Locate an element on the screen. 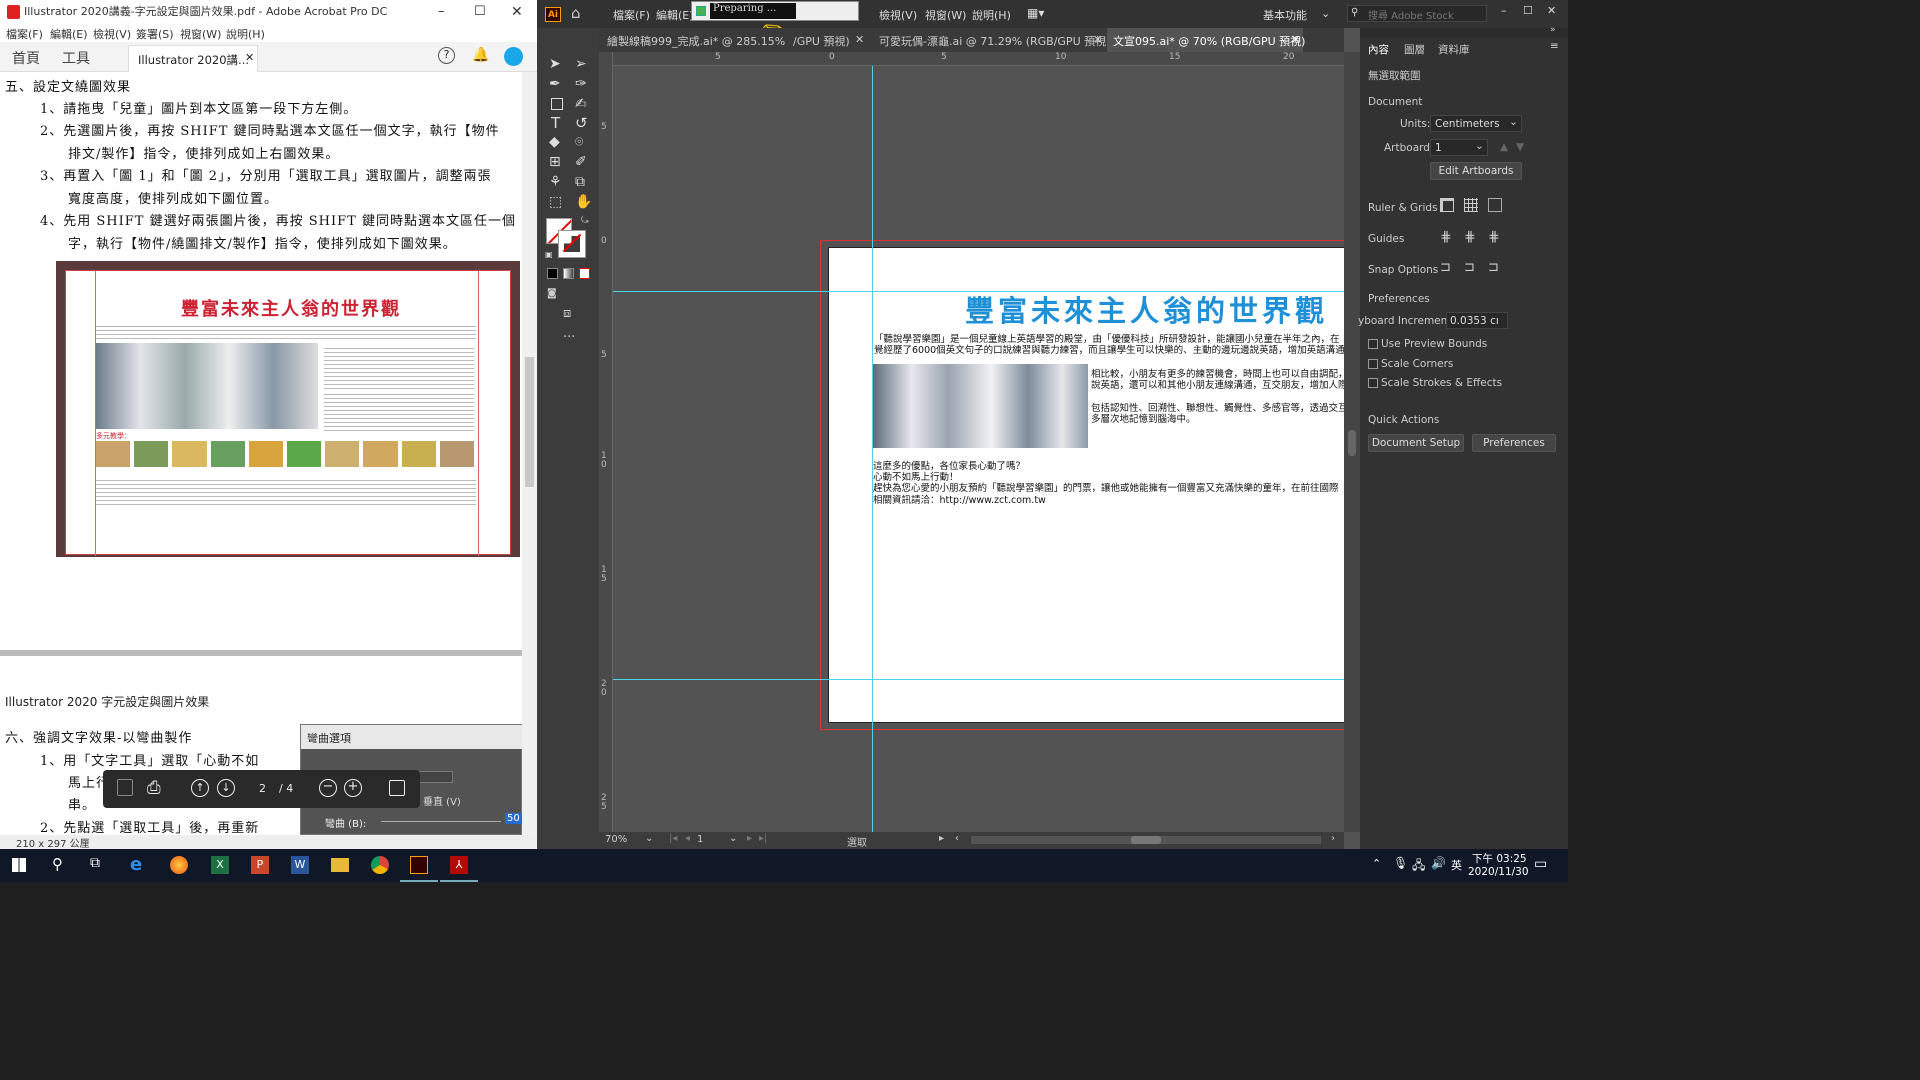 This screenshot has height=1080, width=1920. perspective-grid-icon is located at coordinates (1495, 205).